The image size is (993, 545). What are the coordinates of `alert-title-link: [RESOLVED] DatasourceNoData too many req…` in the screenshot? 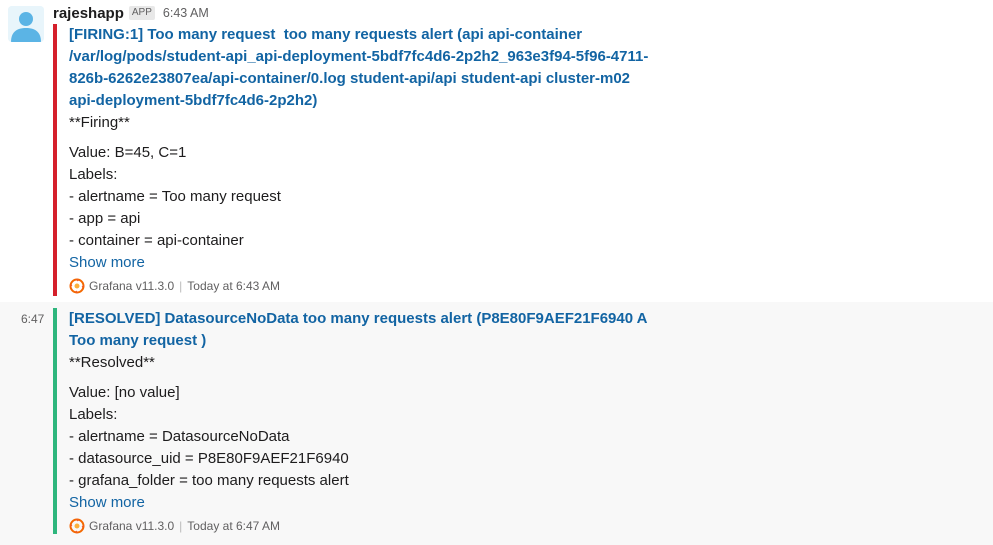 It's located at (359, 330).